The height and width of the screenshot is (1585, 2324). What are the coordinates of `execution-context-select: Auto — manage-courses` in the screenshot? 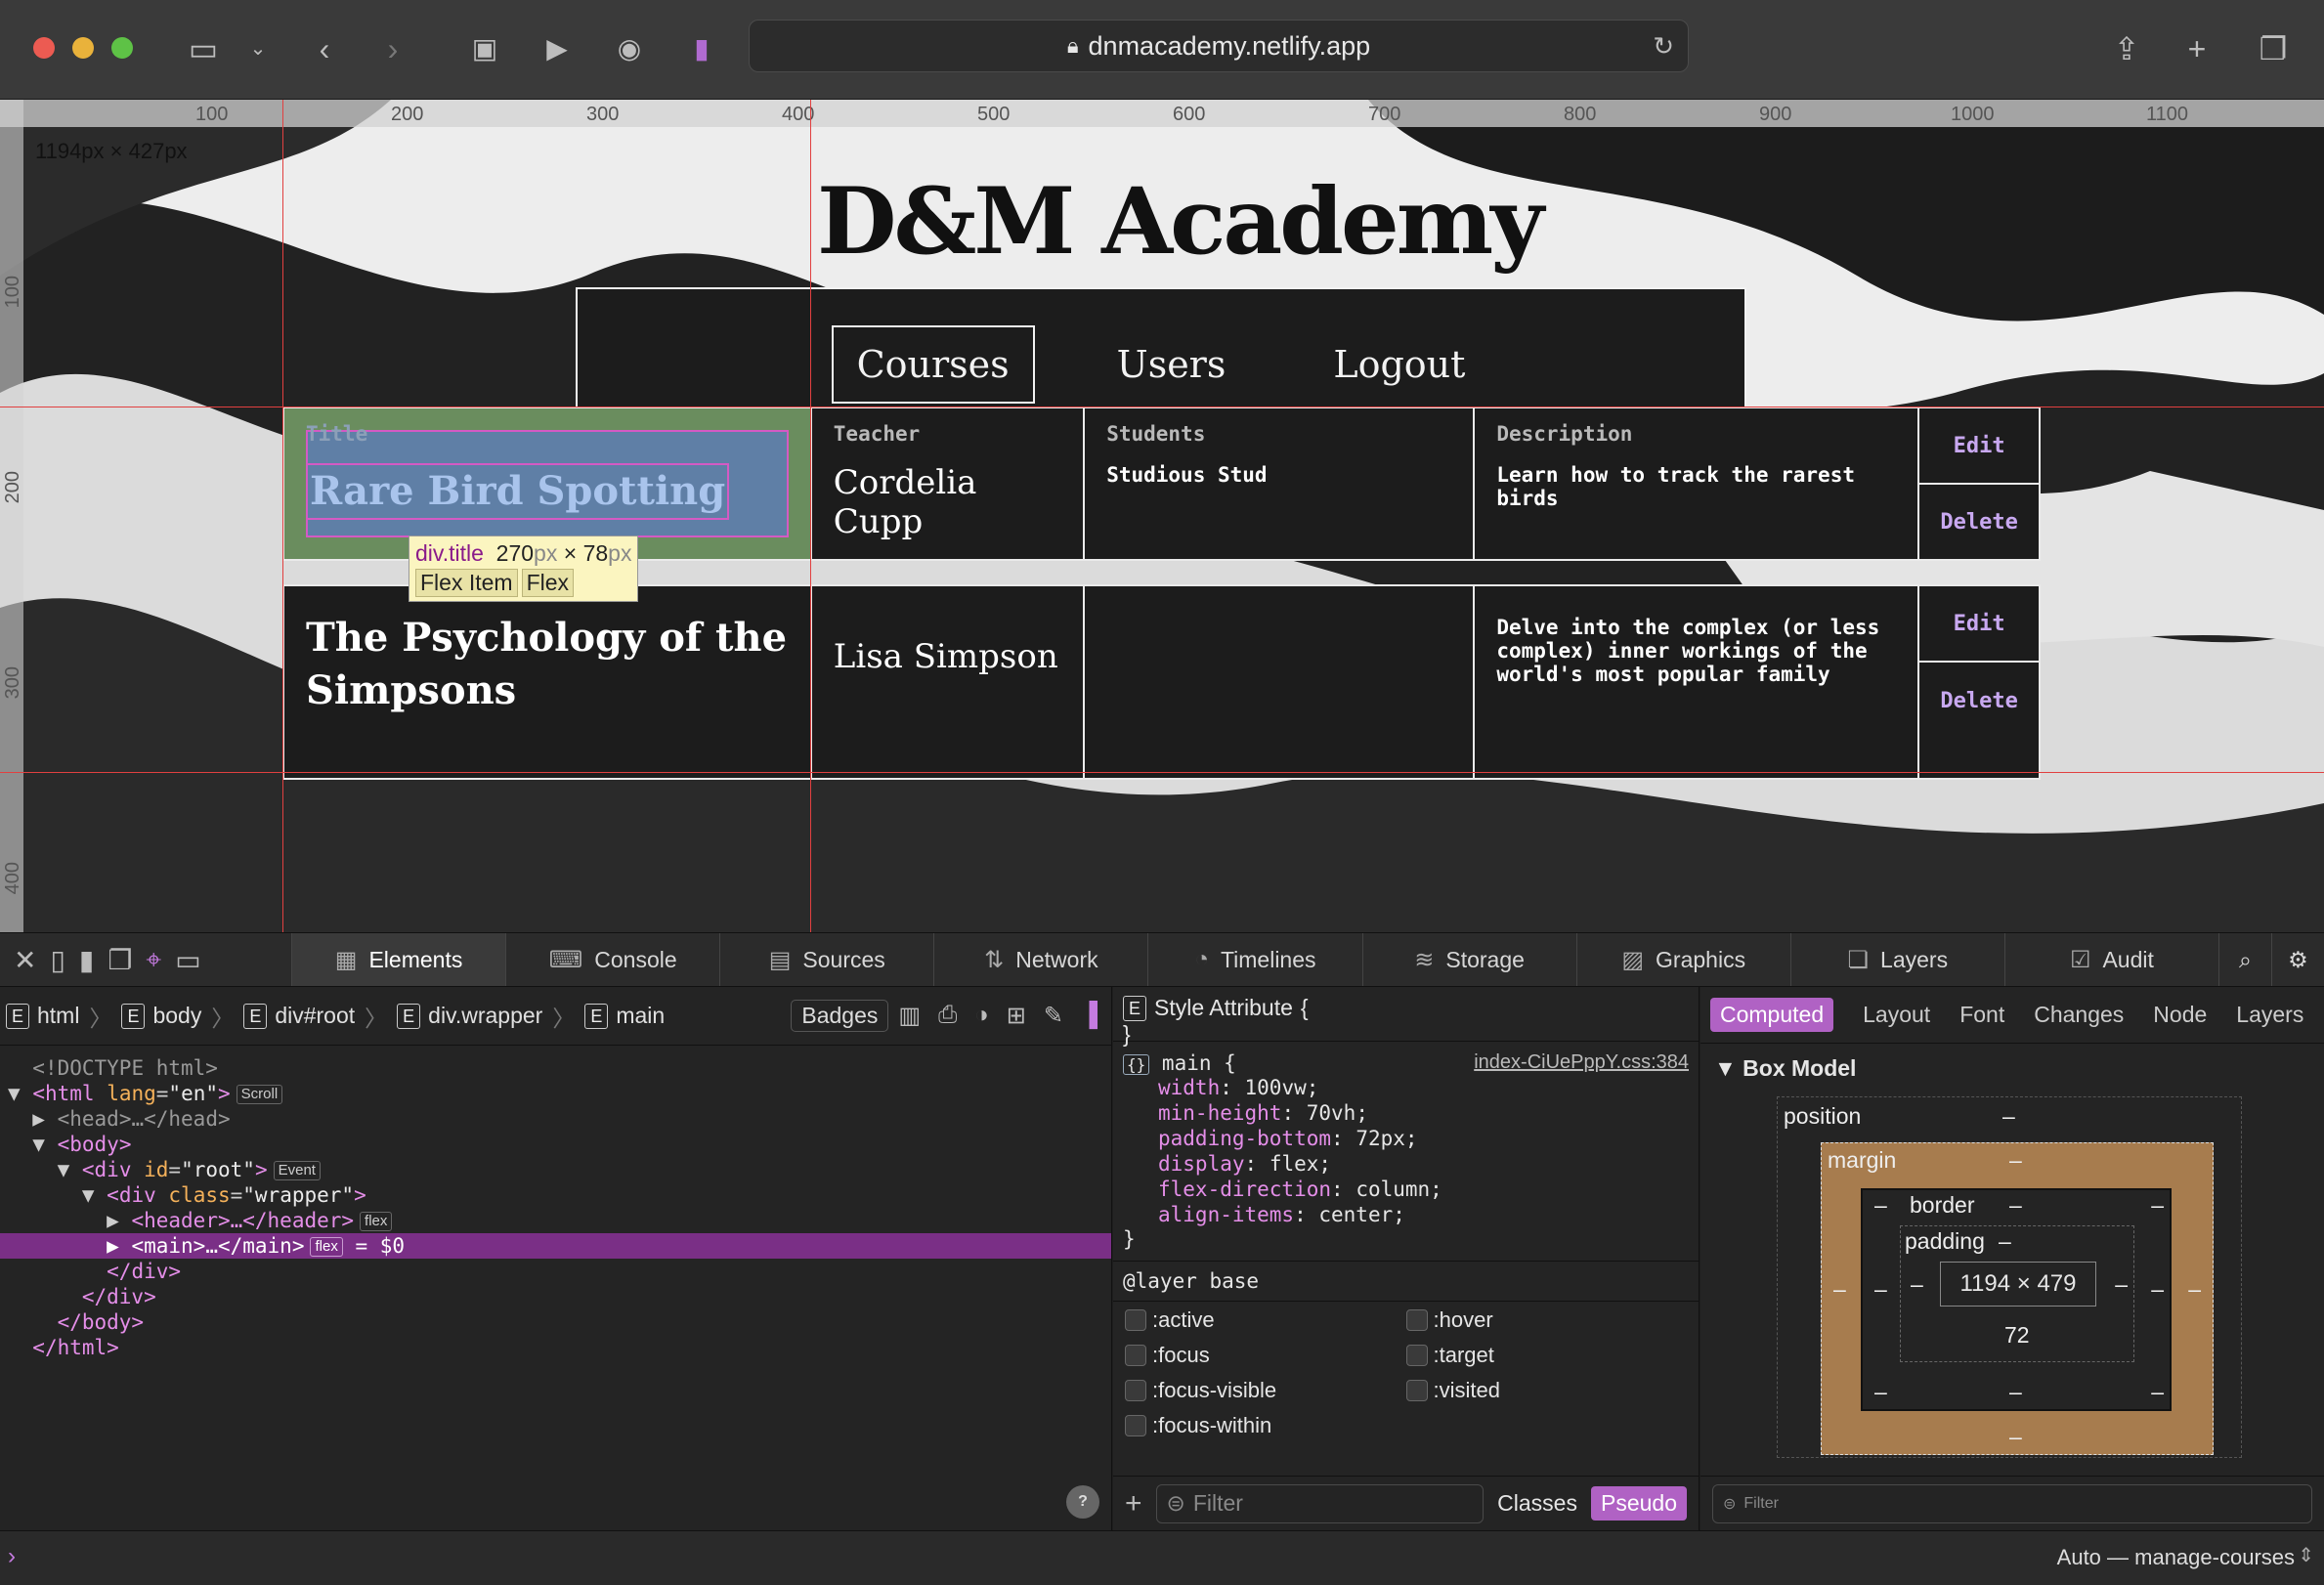 It's located at (2176, 1557).